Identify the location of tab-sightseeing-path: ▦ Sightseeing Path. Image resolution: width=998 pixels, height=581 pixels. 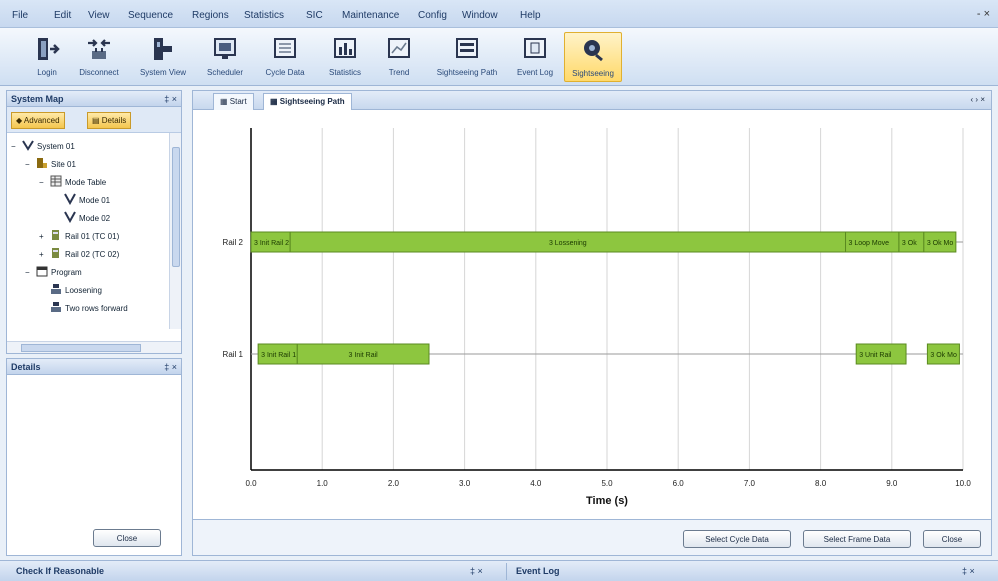
(307, 101).